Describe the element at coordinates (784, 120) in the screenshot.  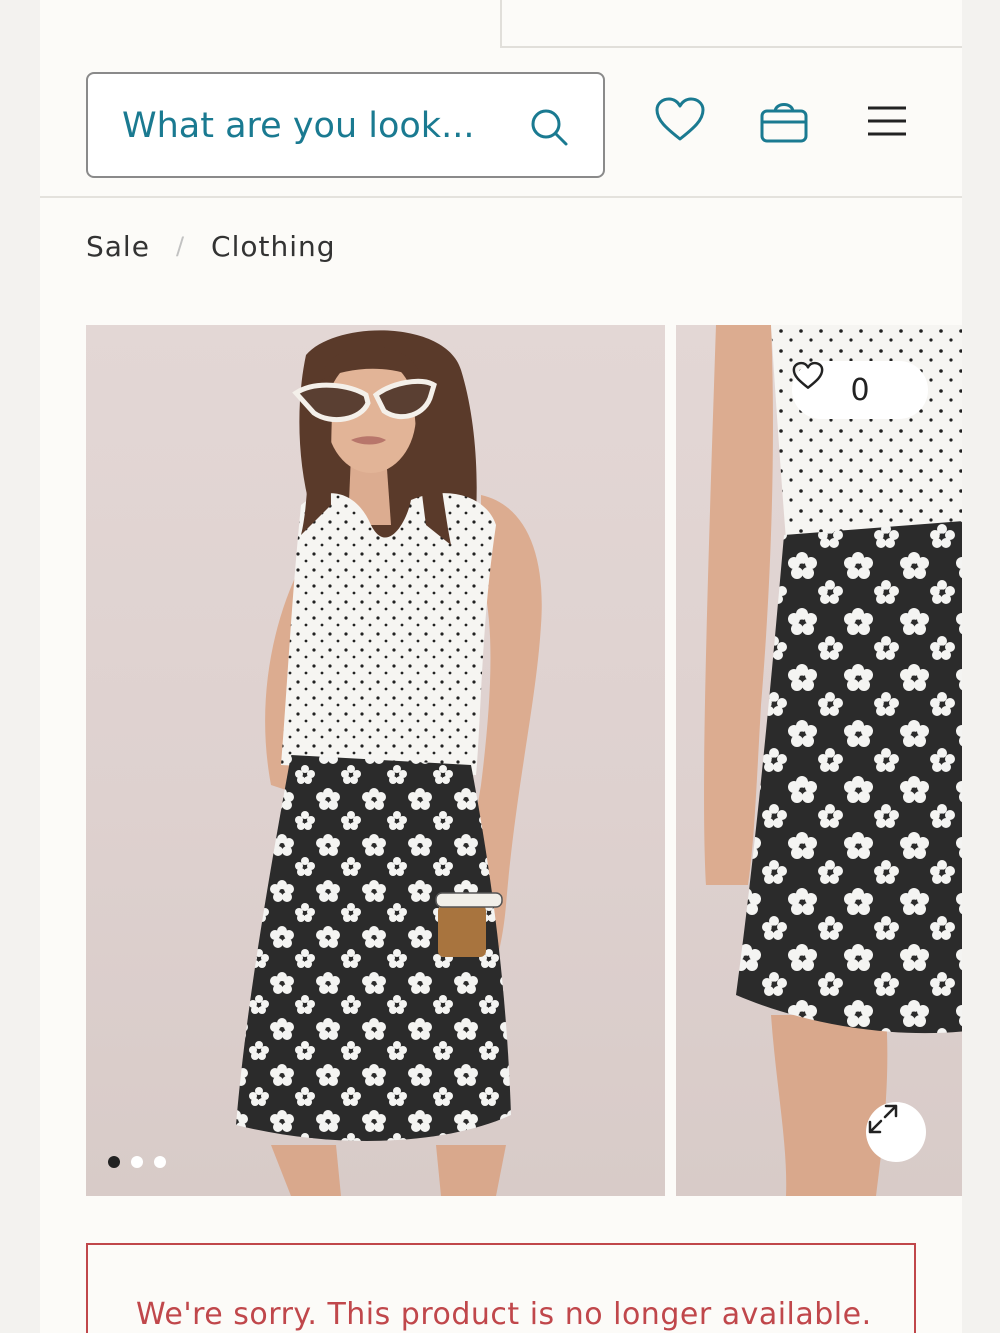
I see `shopping-bag-icon` at that location.